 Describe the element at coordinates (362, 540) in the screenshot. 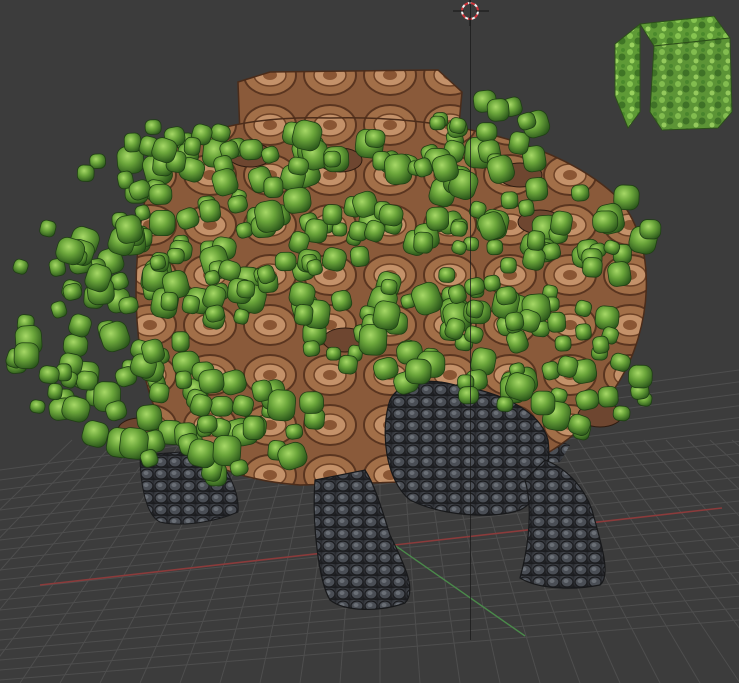

I see `front-left-leg` at that location.